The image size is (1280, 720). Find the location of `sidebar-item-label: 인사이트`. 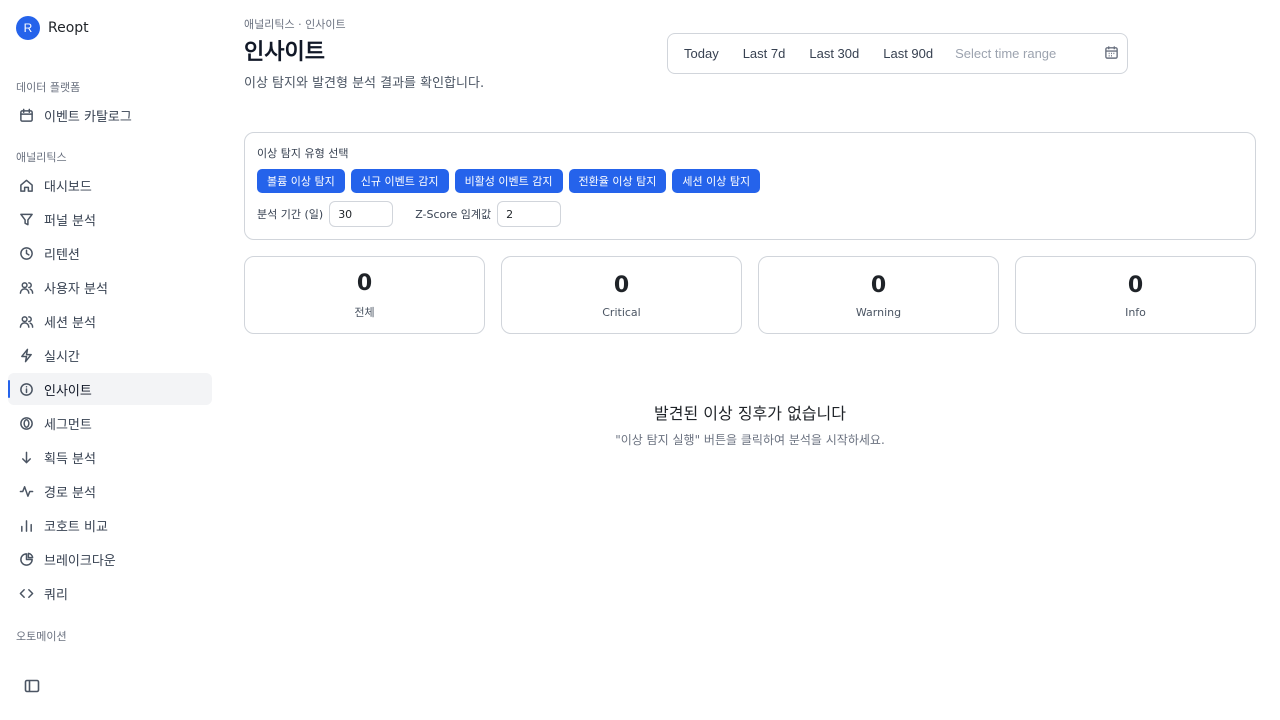

sidebar-item-label: 인사이트 is located at coordinates (68, 391).